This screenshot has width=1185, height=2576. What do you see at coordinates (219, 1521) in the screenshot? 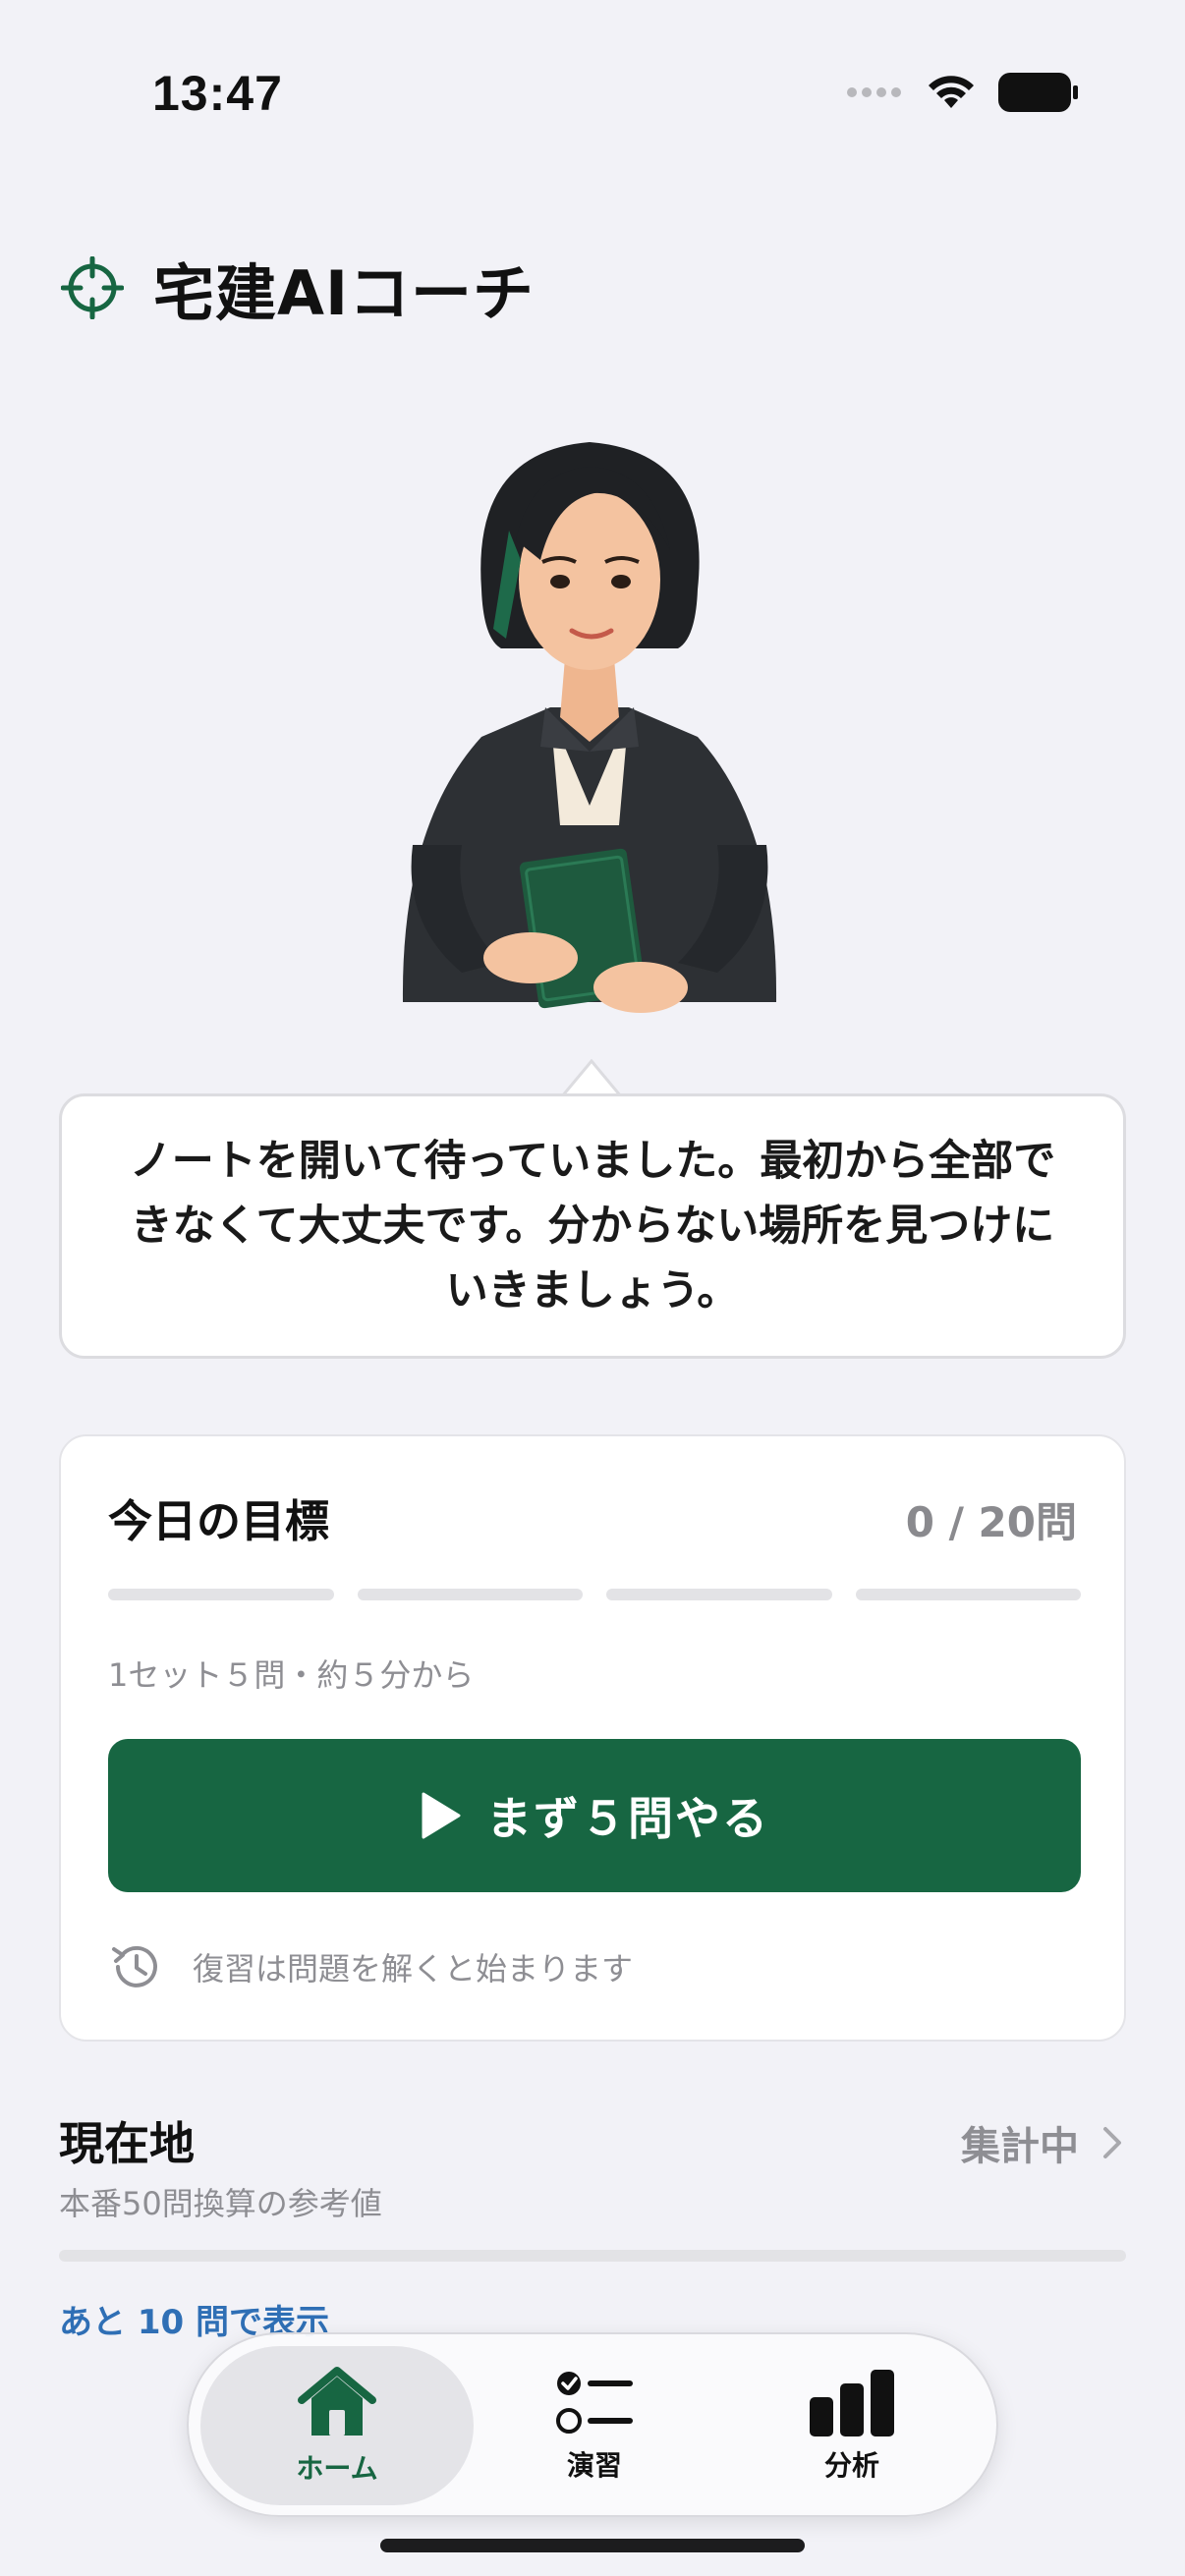
I see `goal-title: 今日の目標` at bounding box center [219, 1521].